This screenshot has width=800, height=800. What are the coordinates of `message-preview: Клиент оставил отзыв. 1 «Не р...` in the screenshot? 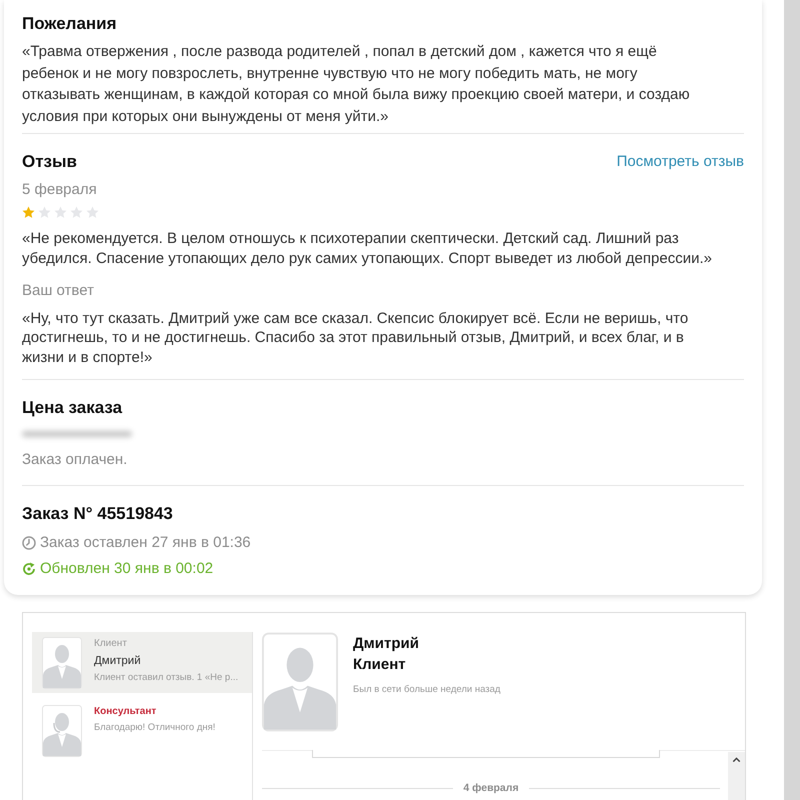 It's located at (166, 678).